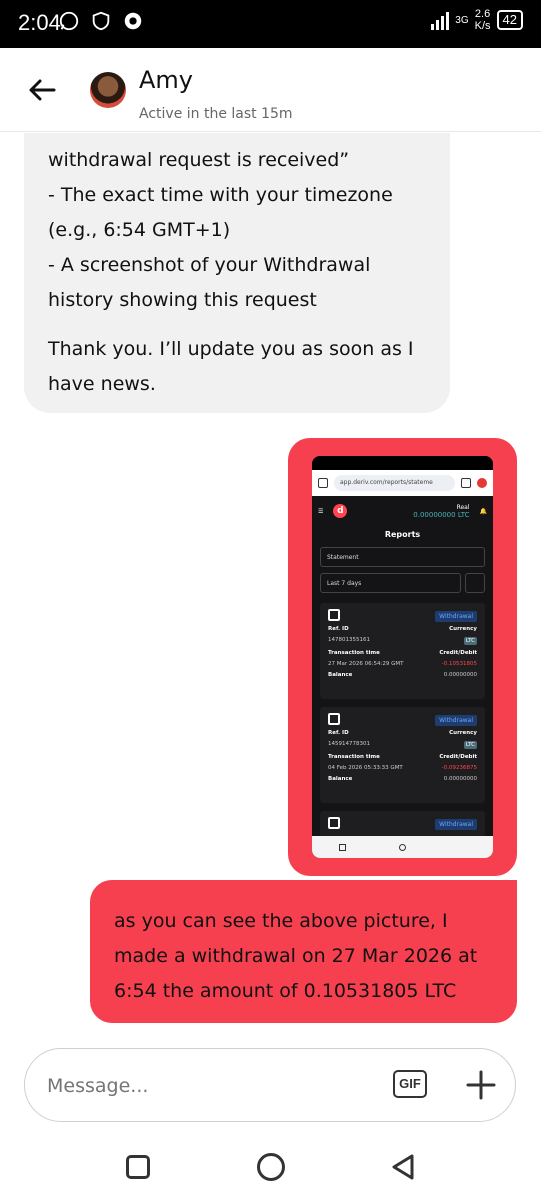 This screenshot has width=541, height=1200. Describe the element at coordinates (270, 90) in the screenshot. I see `chat-header: Amy Active in the last 15m` at that location.